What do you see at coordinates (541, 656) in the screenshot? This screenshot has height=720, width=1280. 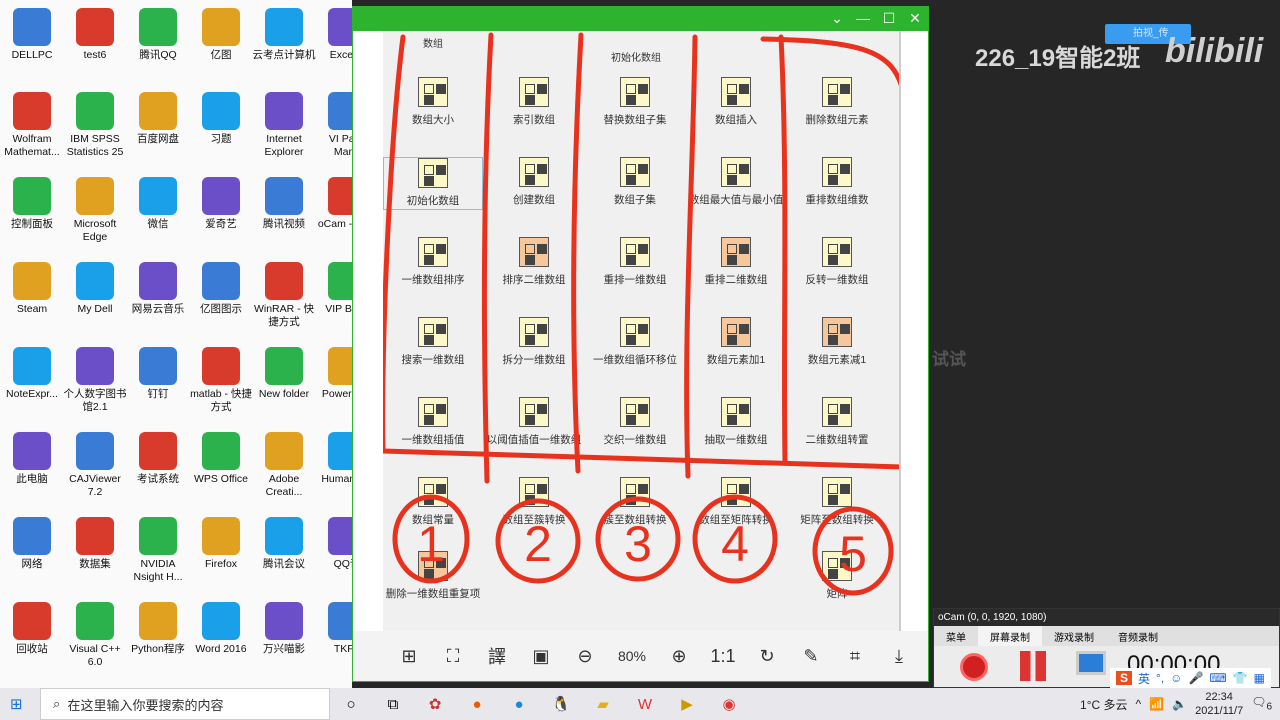 I see `fit-screen-icon: ▣` at bounding box center [541, 656].